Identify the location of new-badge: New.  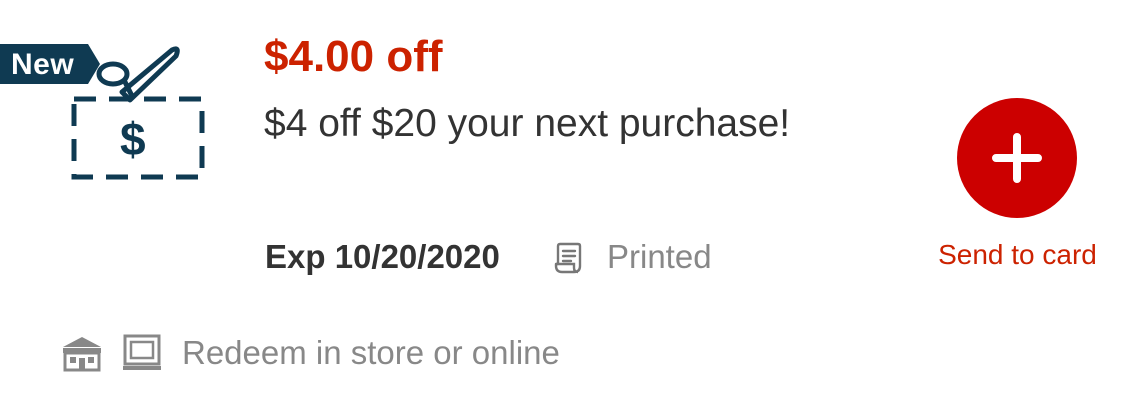
(43, 64).